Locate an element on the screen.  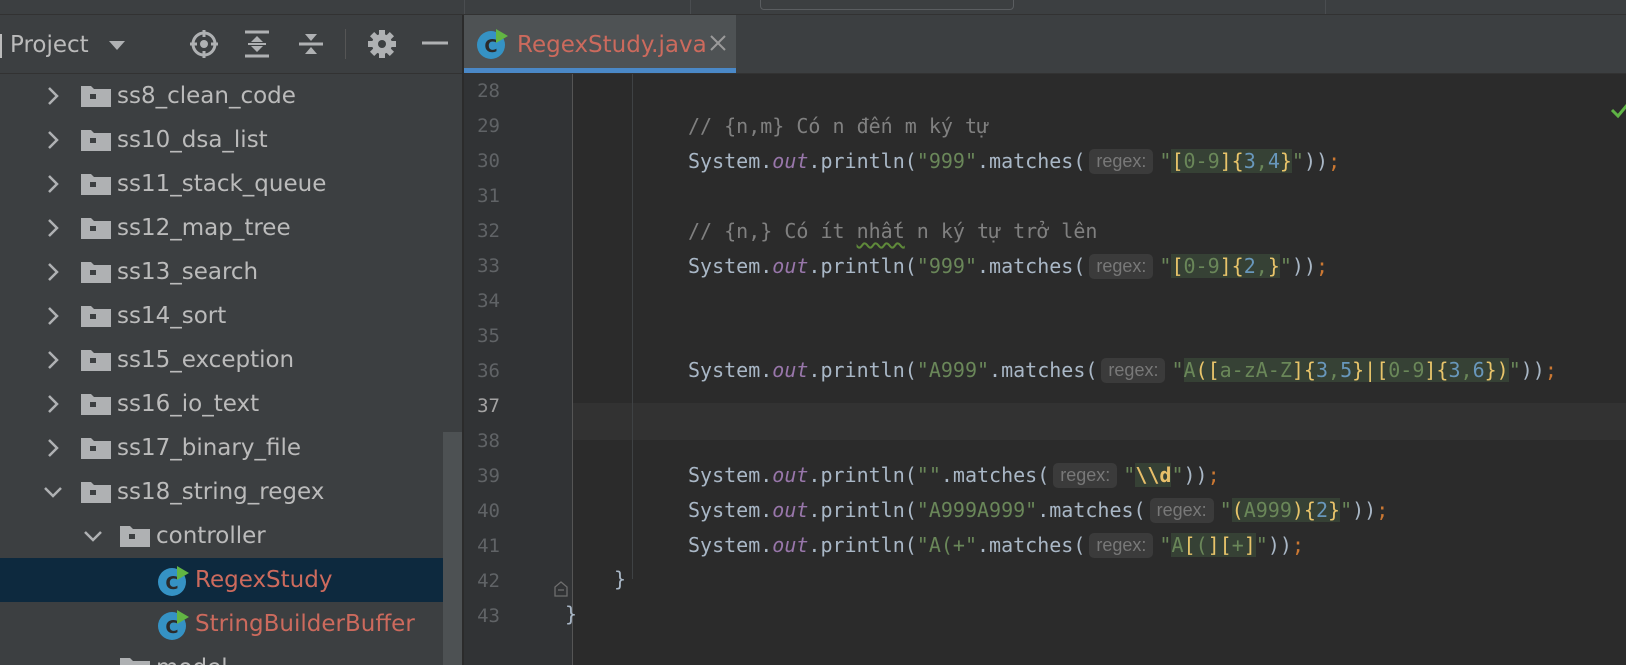
current-line-highlight is located at coordinates (1099, 421).